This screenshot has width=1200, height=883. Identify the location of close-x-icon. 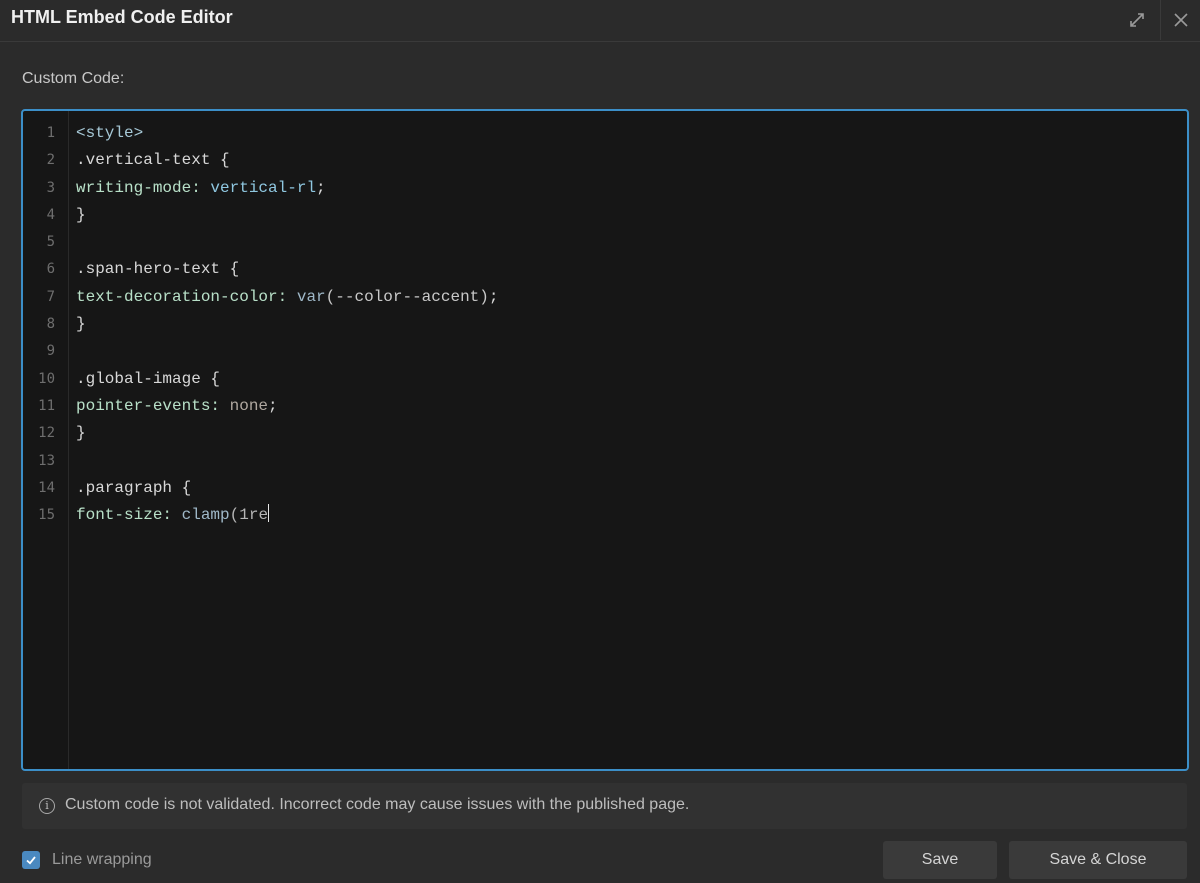
(1180, 20).